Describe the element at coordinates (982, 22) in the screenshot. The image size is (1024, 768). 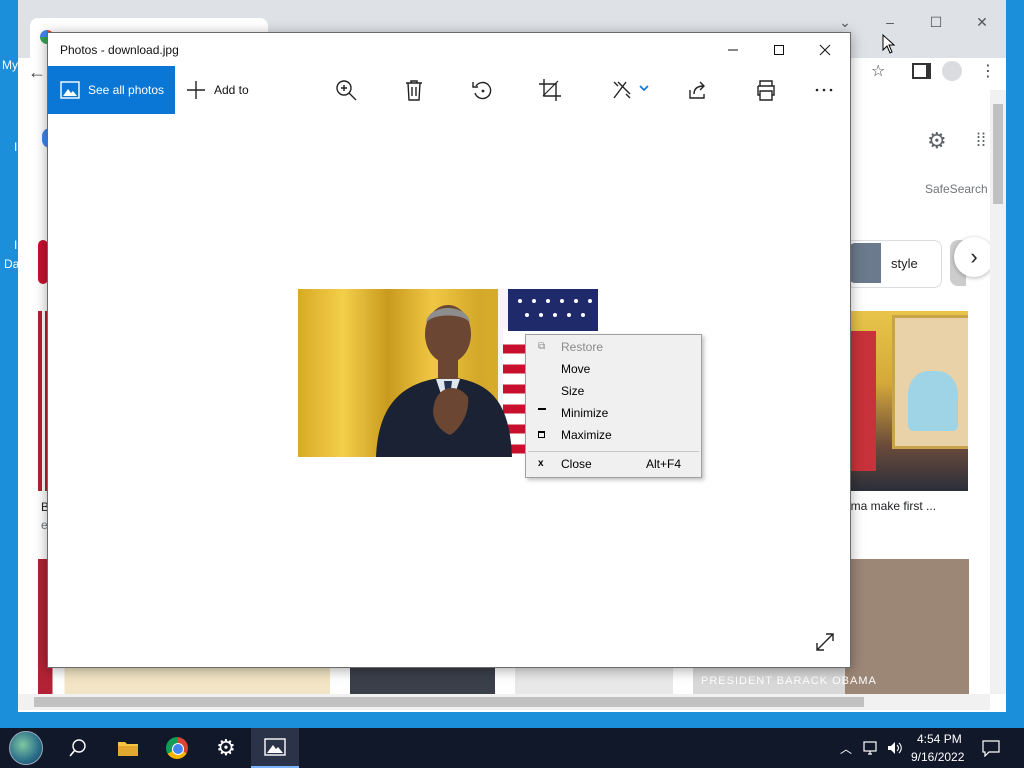
I see `close-icon: ✕` at that location.